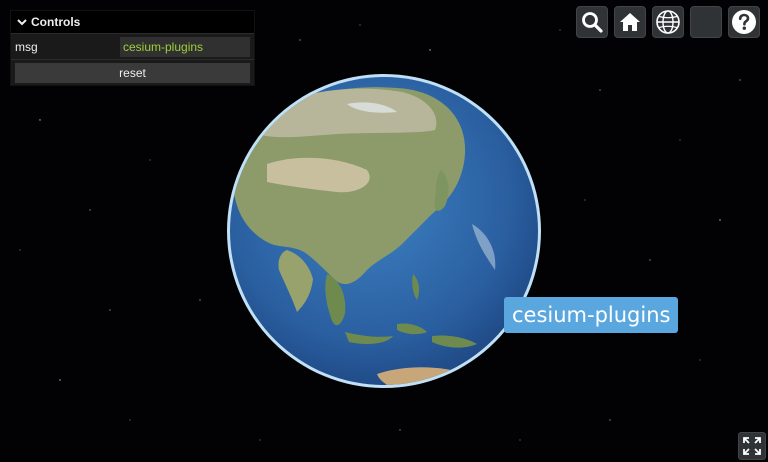 Image resolution: width=768 pixels, height=462 pixels. I want to click on fullscreen-button, so click(752, 446).